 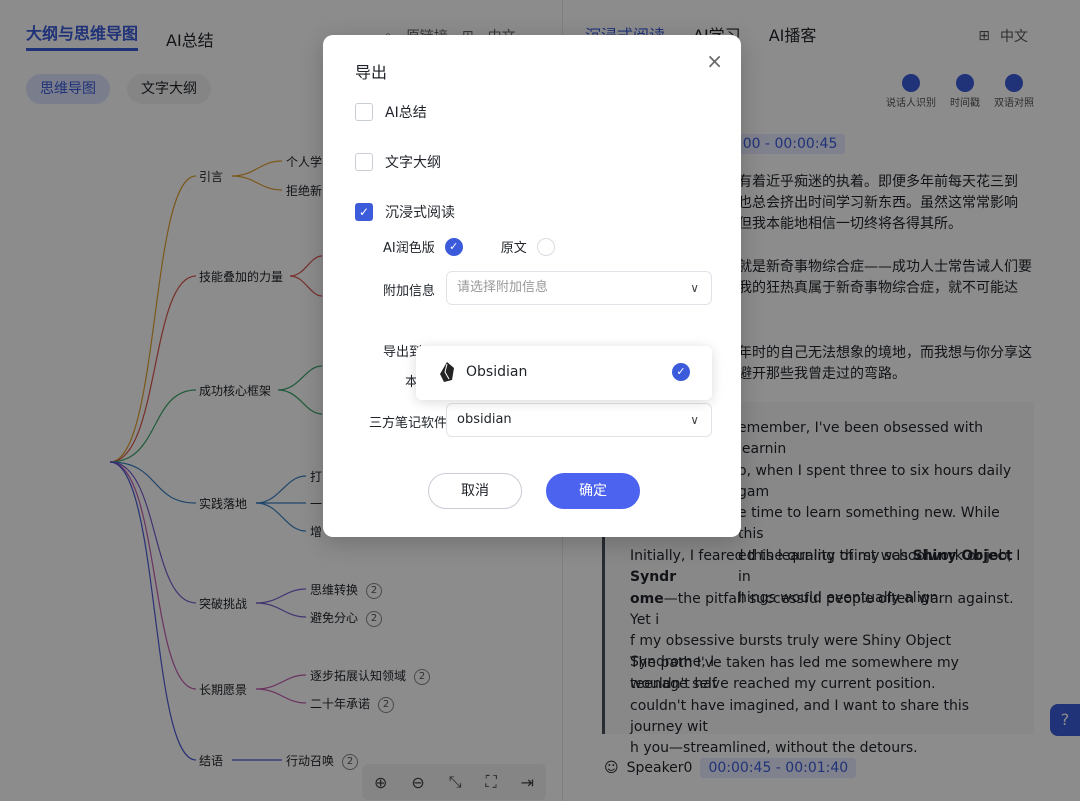 What do you see at coordinates (408, 423) in the screenshot?
I see `third-party-label: 三方笔记软件` at bounding box center [408, 423].